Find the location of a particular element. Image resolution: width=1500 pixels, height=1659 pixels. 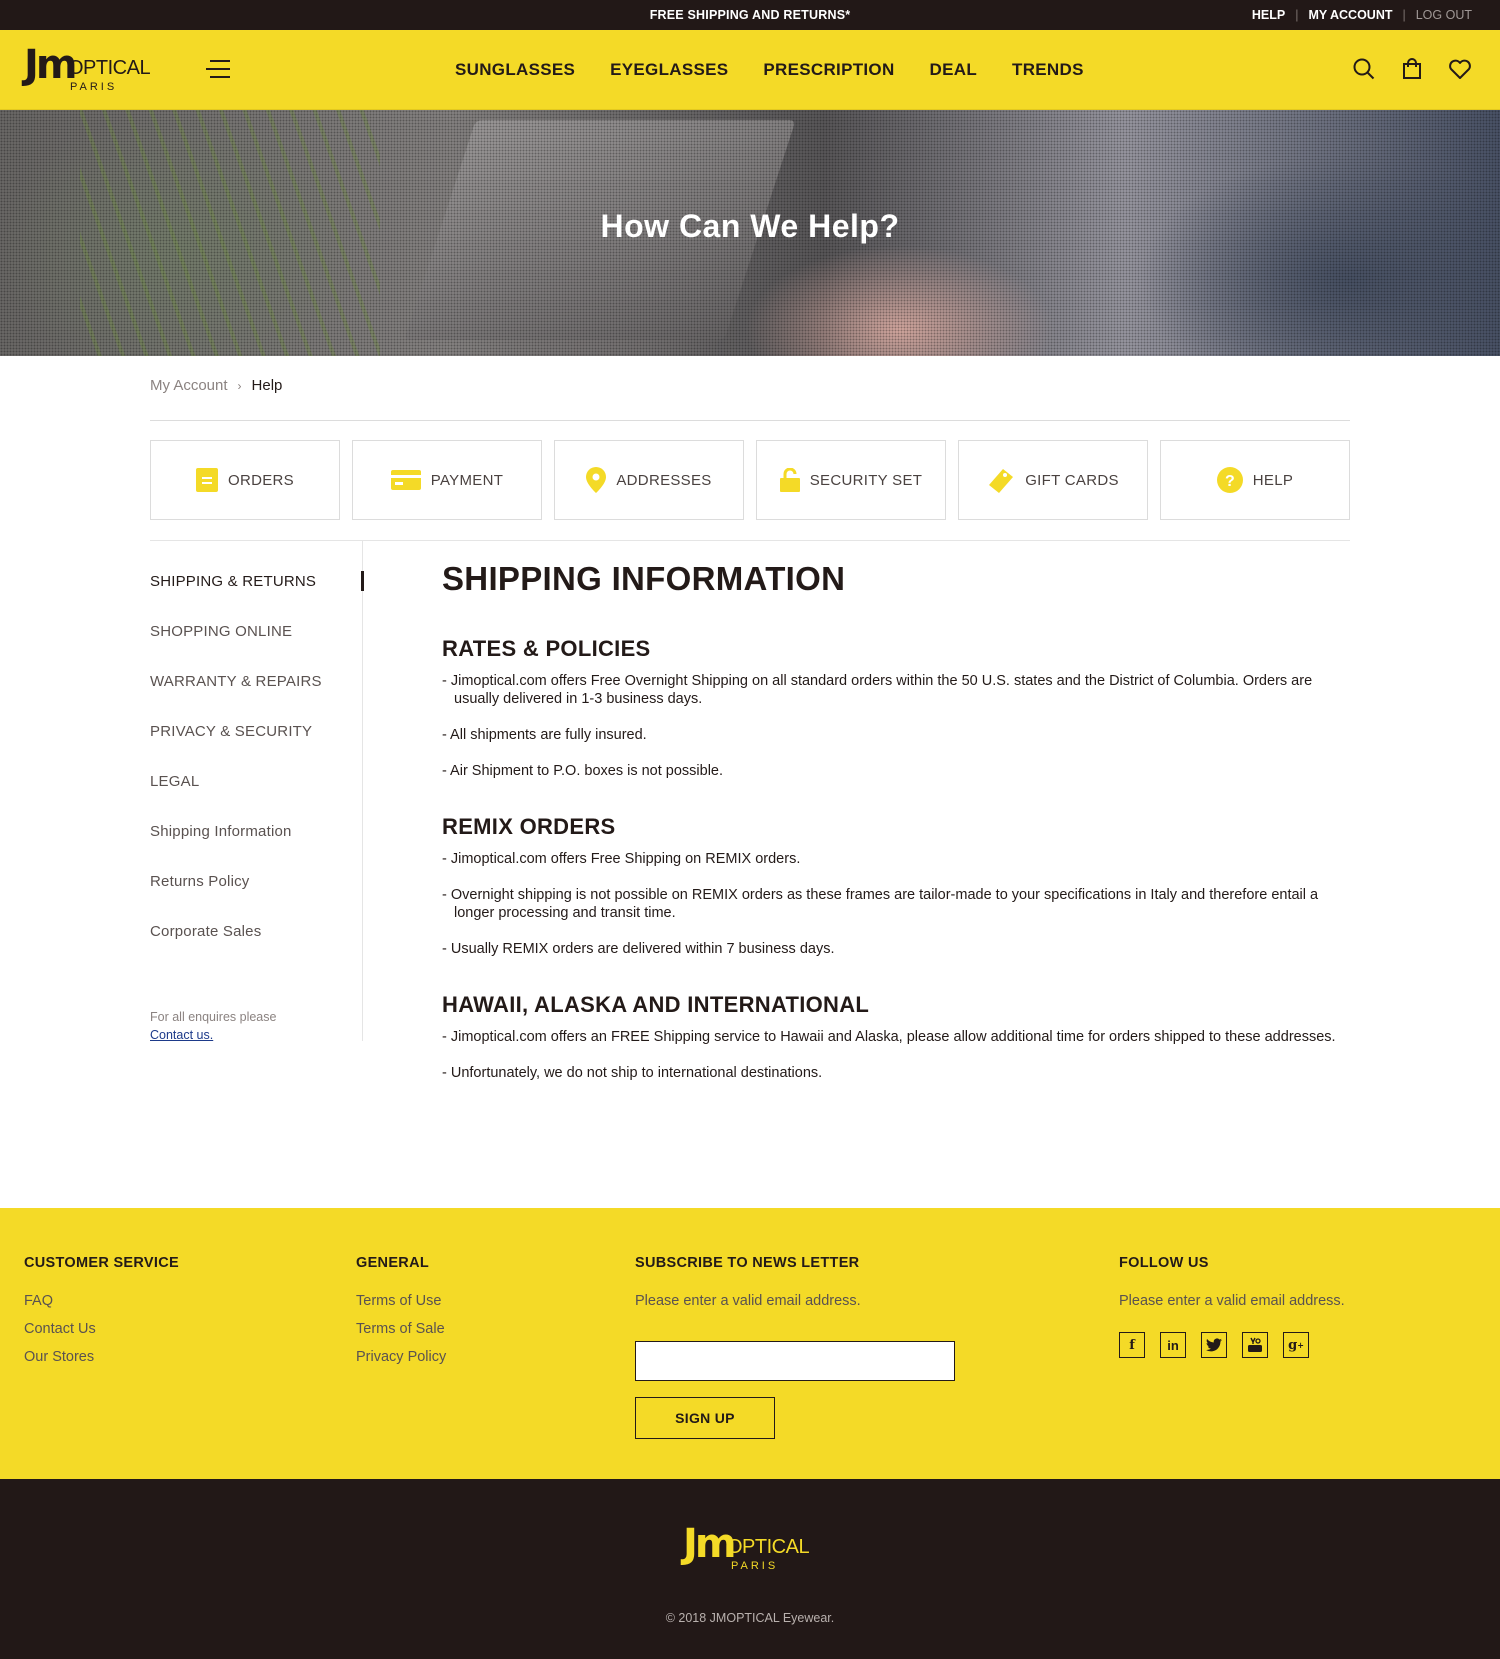

tab-label: ADDRESSES is located at coordinates (664, 480).